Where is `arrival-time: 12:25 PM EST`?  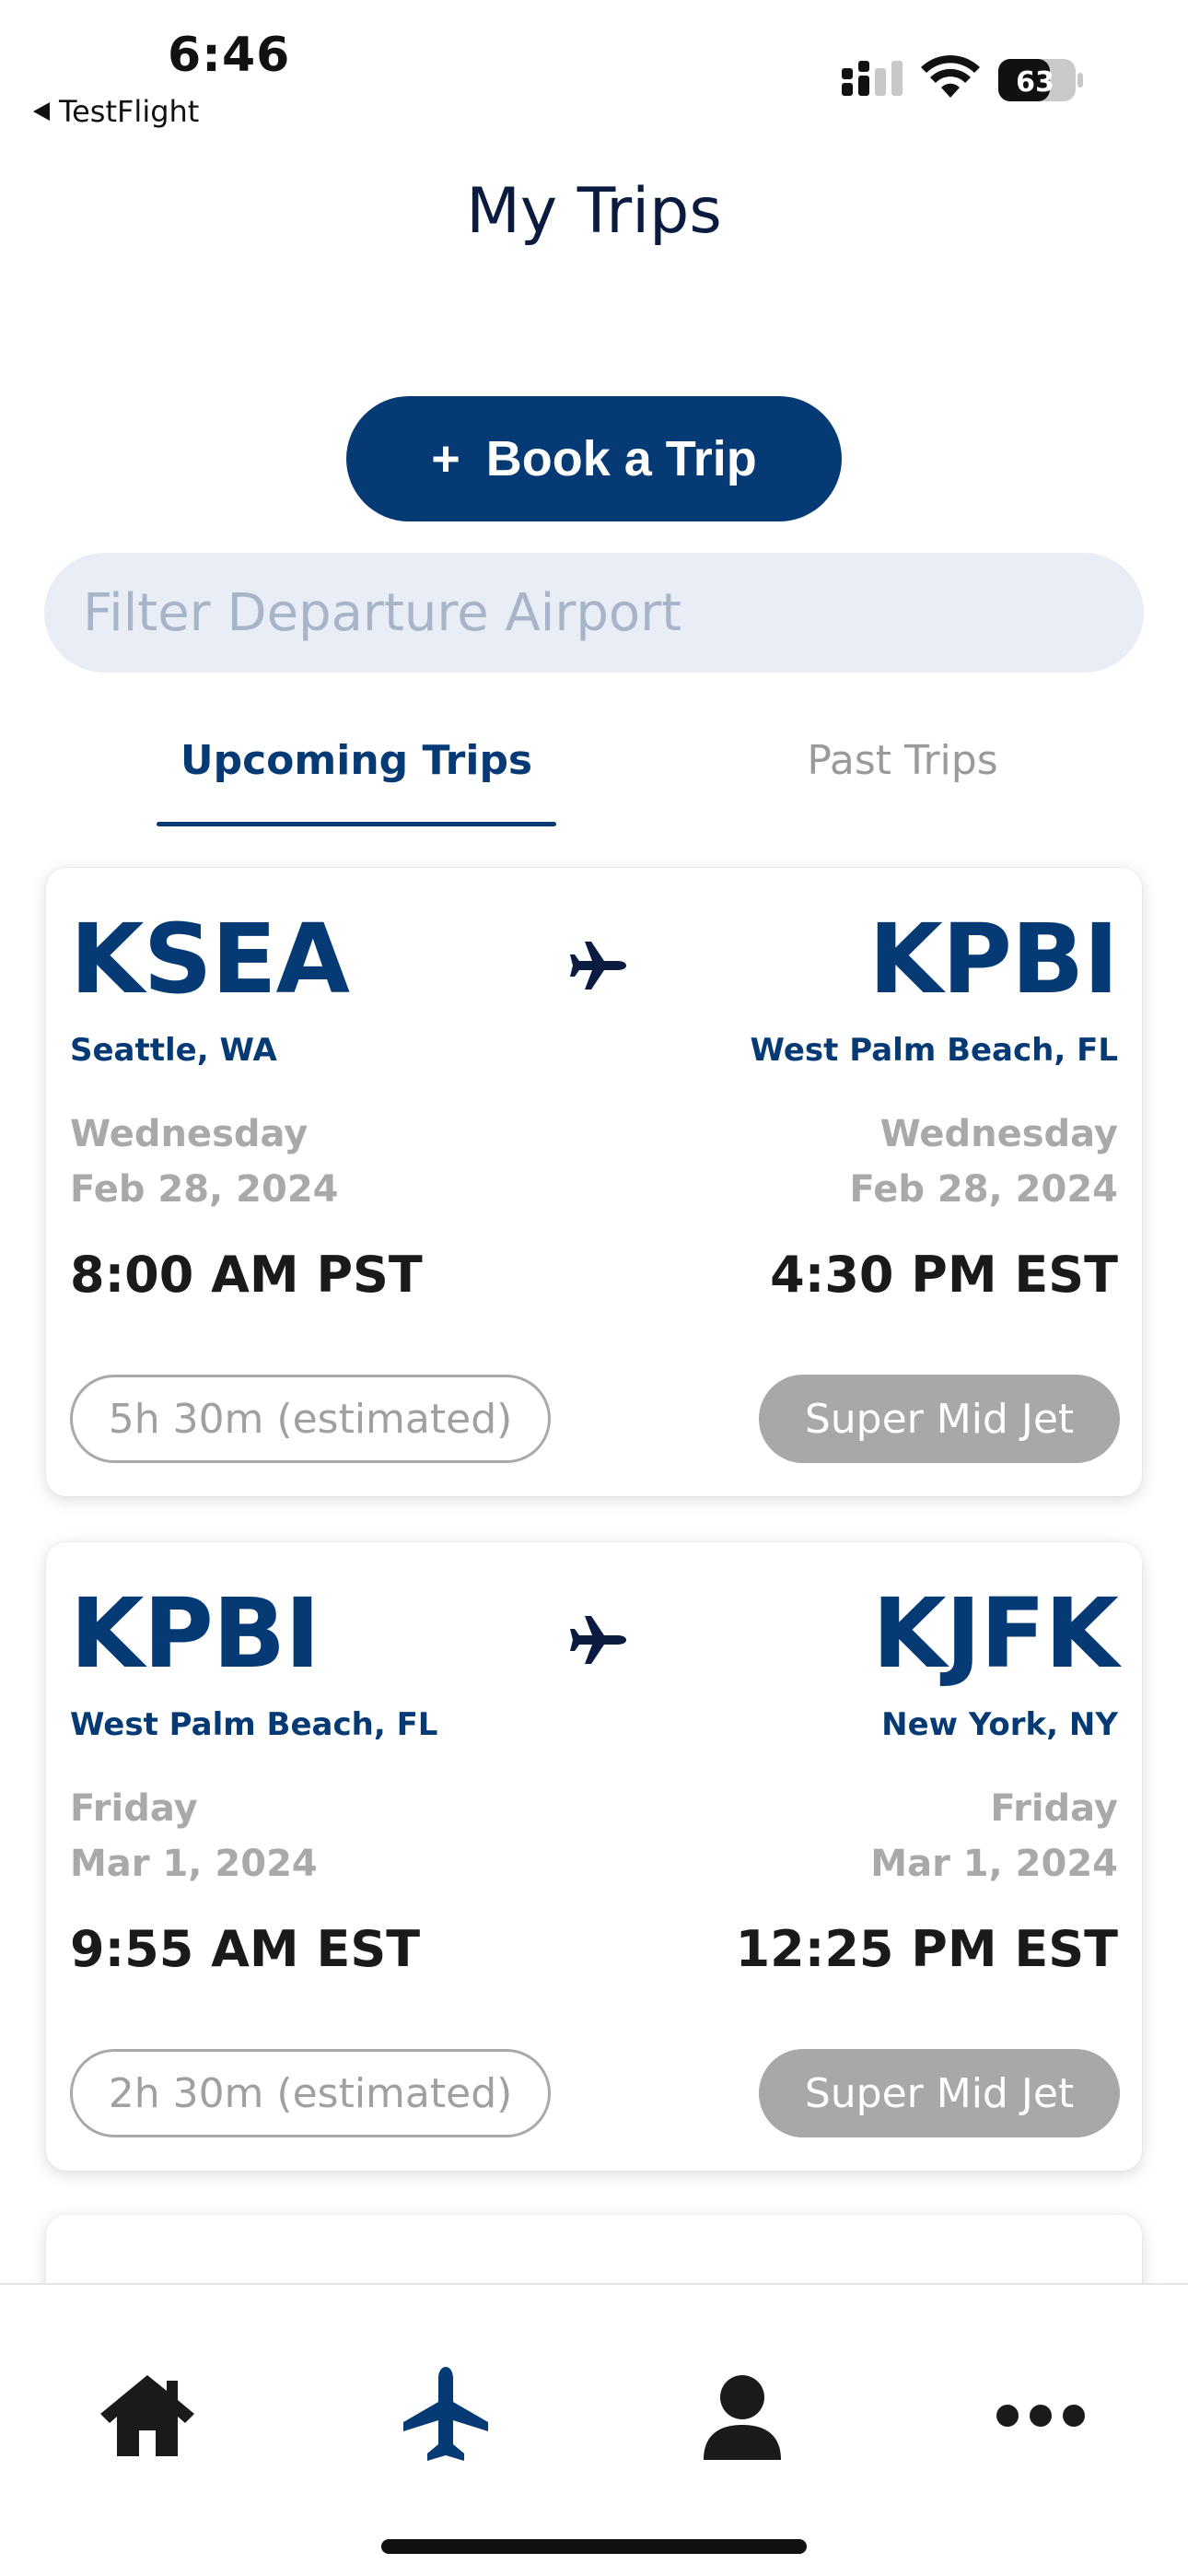
arrival-time: 12:25 PM EST is located at coordinates (926, 1949).